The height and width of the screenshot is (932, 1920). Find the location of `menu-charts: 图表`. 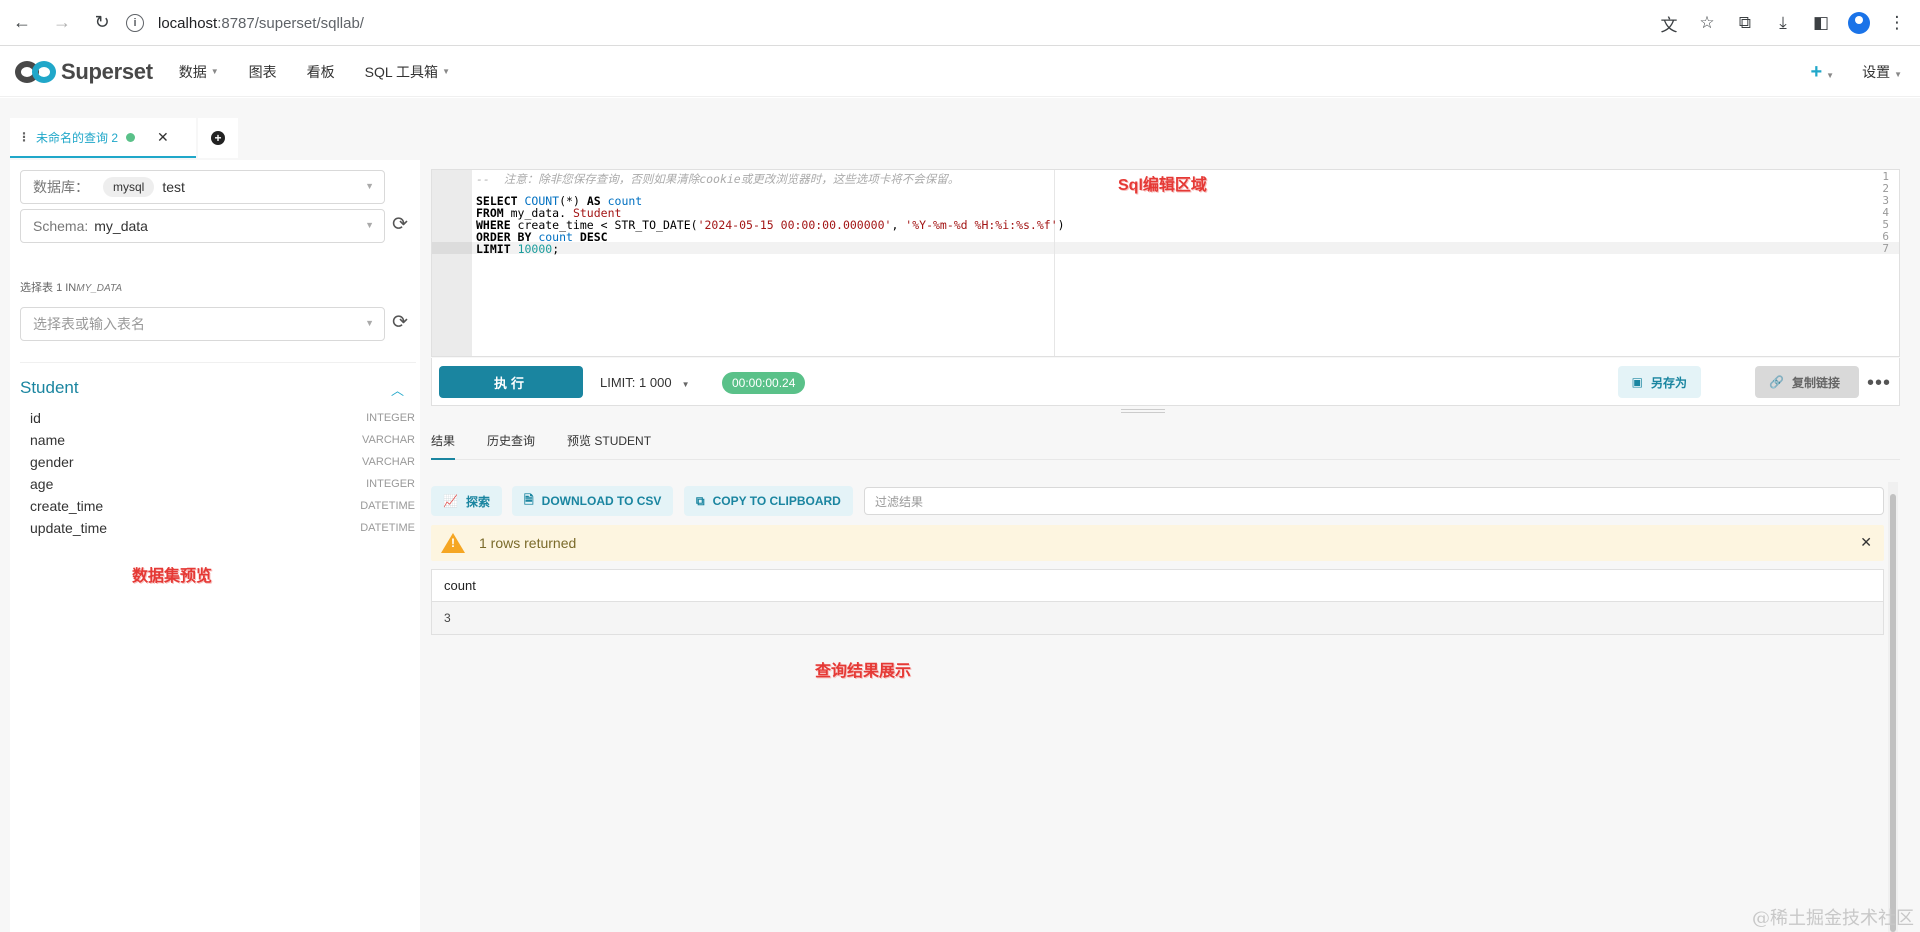

menu-charts: 图表 is located at coordinates (263, 72).